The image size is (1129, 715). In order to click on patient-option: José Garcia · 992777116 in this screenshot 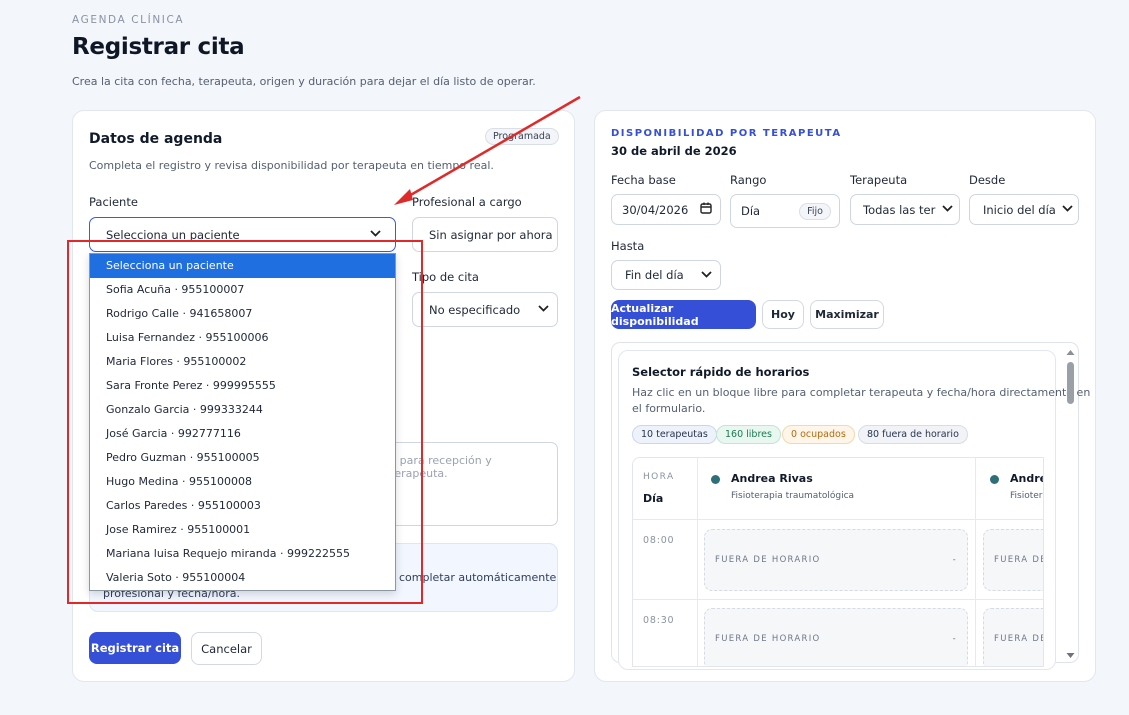, I will do `click(242, 434)`.